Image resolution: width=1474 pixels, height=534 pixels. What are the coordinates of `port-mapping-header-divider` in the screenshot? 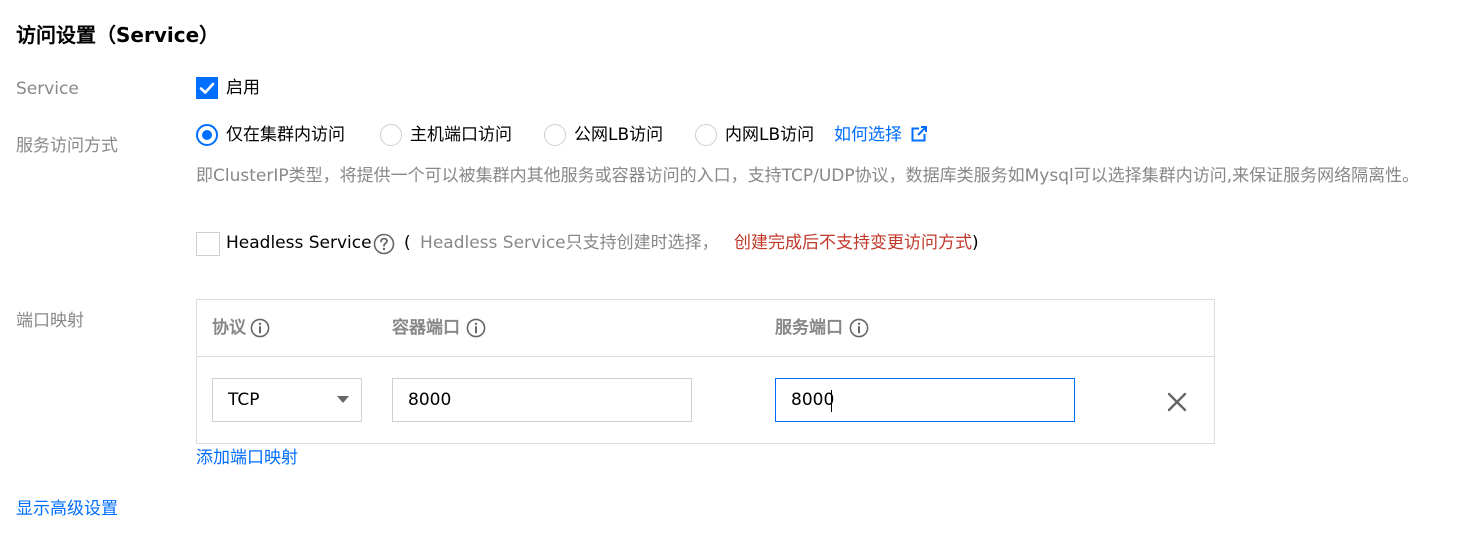 It's located at (706, 356).